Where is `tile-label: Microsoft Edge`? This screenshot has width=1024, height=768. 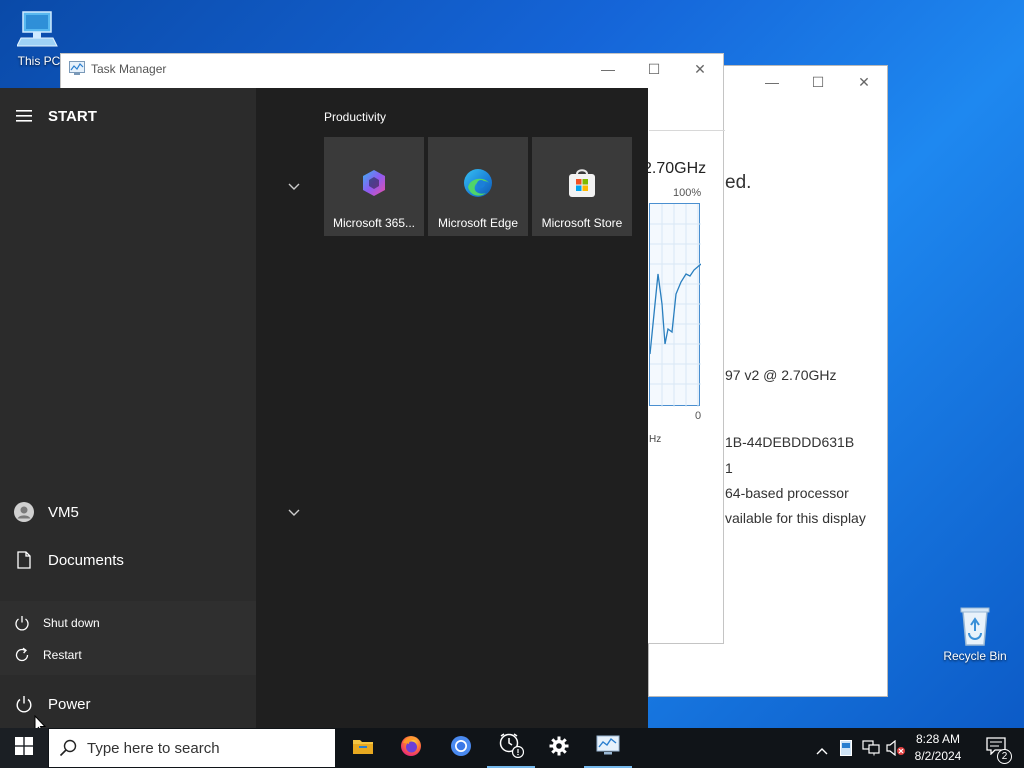
tile-label: Microsoft Edge is located at coordinates (478, 223).